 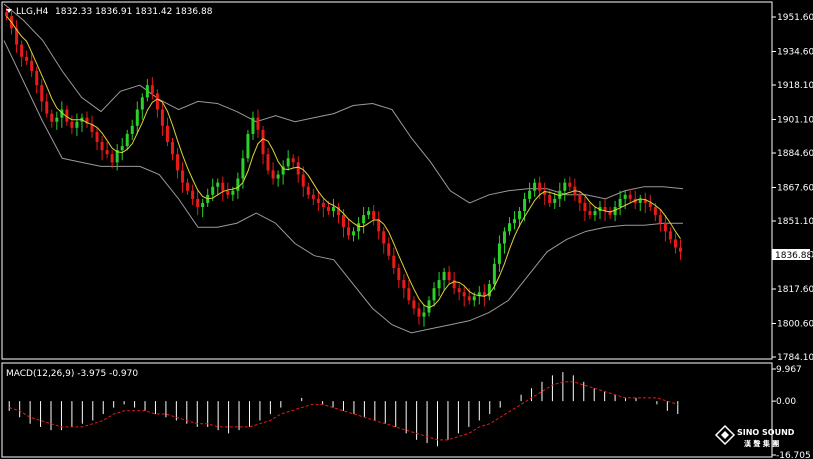 I want to click on price-tick-label: 1934.60, so click(x=795, y=52).